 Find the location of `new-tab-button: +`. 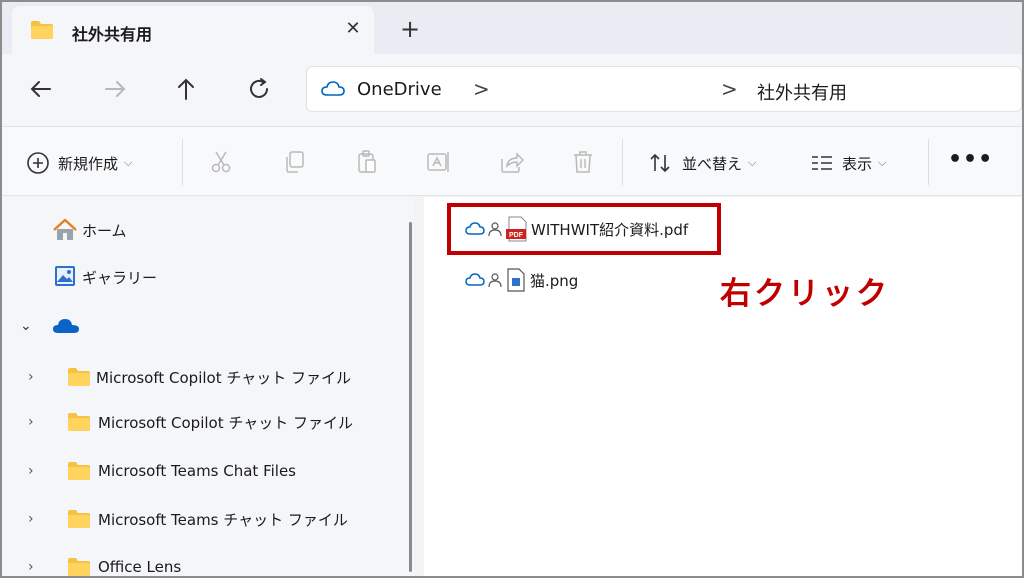

new-tab-button: + is located at coordinates (410, 30).